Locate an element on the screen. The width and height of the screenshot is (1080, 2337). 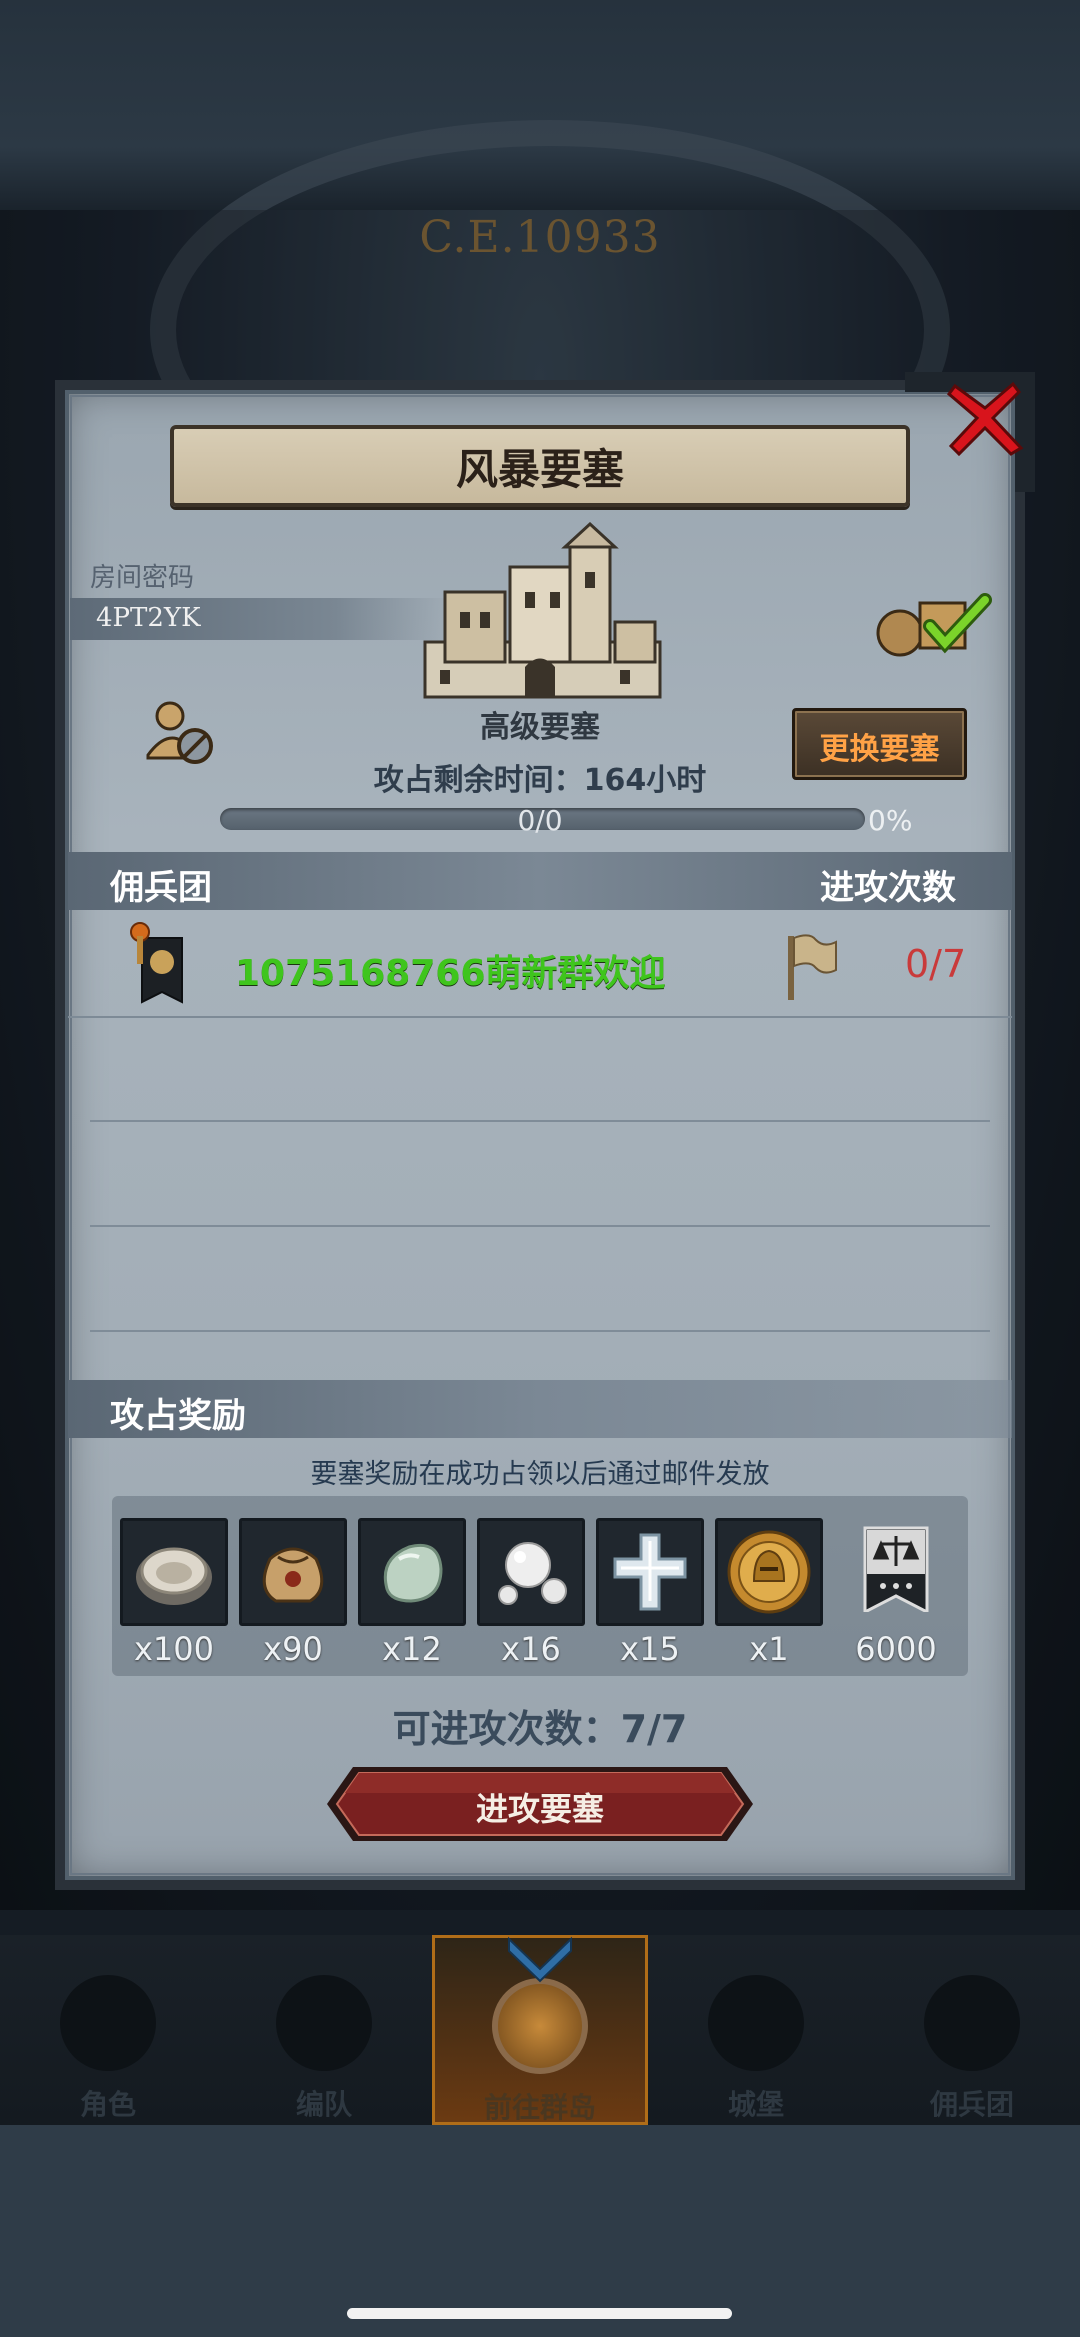
reward-slot-crystal is located at coordinates (650, 1572).